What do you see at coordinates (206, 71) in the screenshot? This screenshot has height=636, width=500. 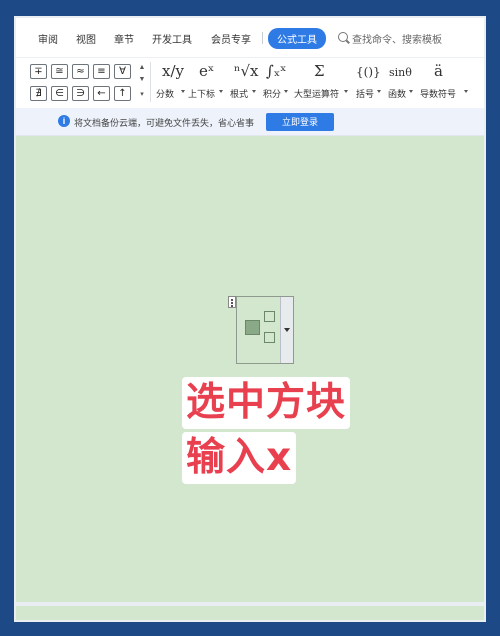 I see `script-icon: eˣ` at bounding box center [206, 71].